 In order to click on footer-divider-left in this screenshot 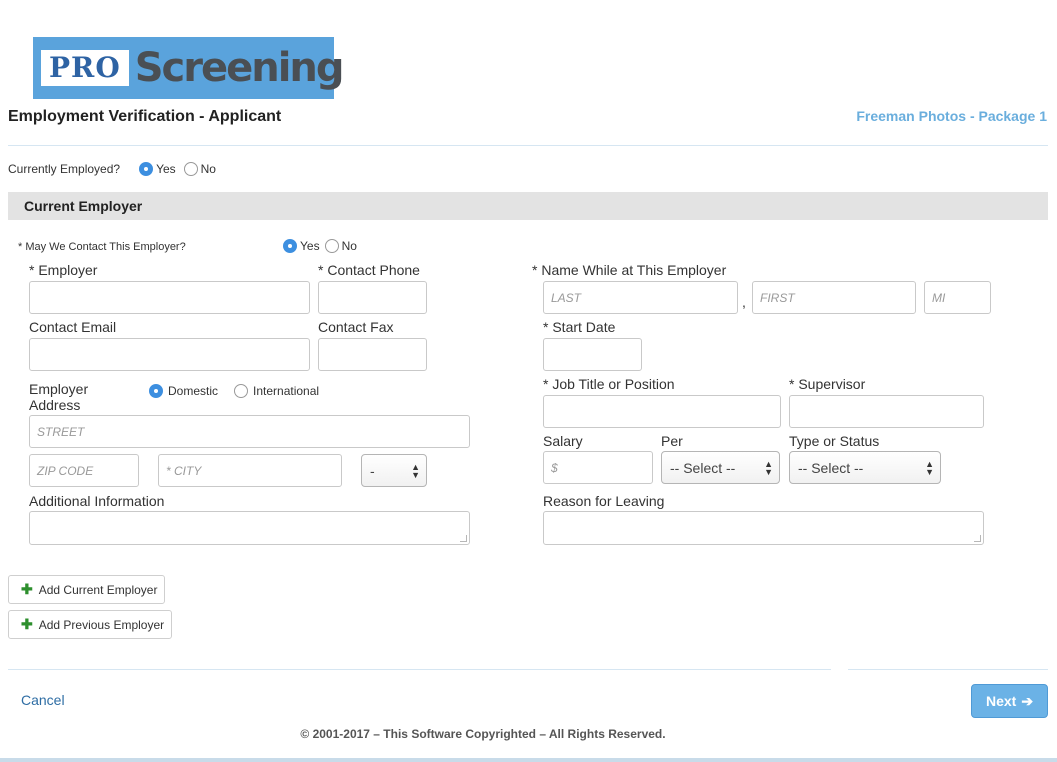, I will do `click(419, 669)`.